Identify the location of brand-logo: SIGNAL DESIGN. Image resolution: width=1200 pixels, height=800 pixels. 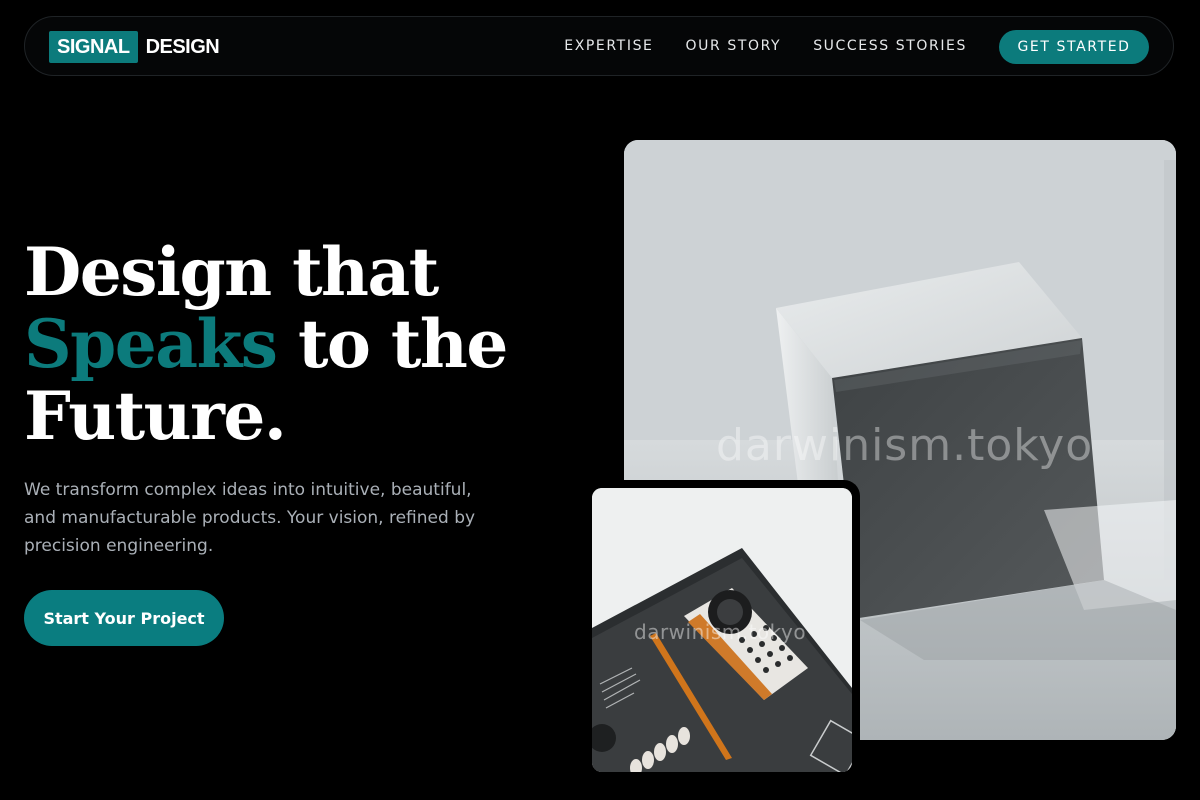
(134, 47).